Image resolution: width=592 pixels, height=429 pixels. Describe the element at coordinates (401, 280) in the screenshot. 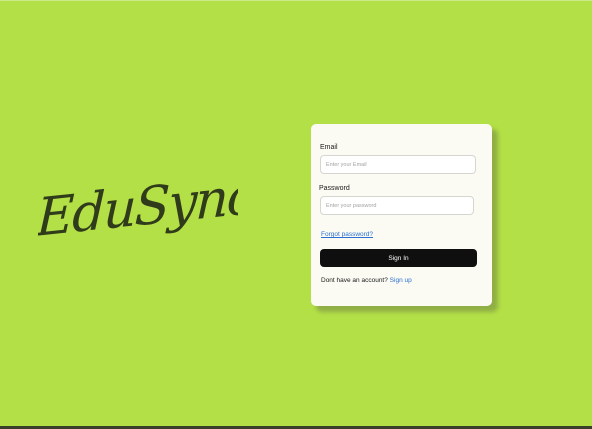

I see `sign-up-link: Sign up` at that location.